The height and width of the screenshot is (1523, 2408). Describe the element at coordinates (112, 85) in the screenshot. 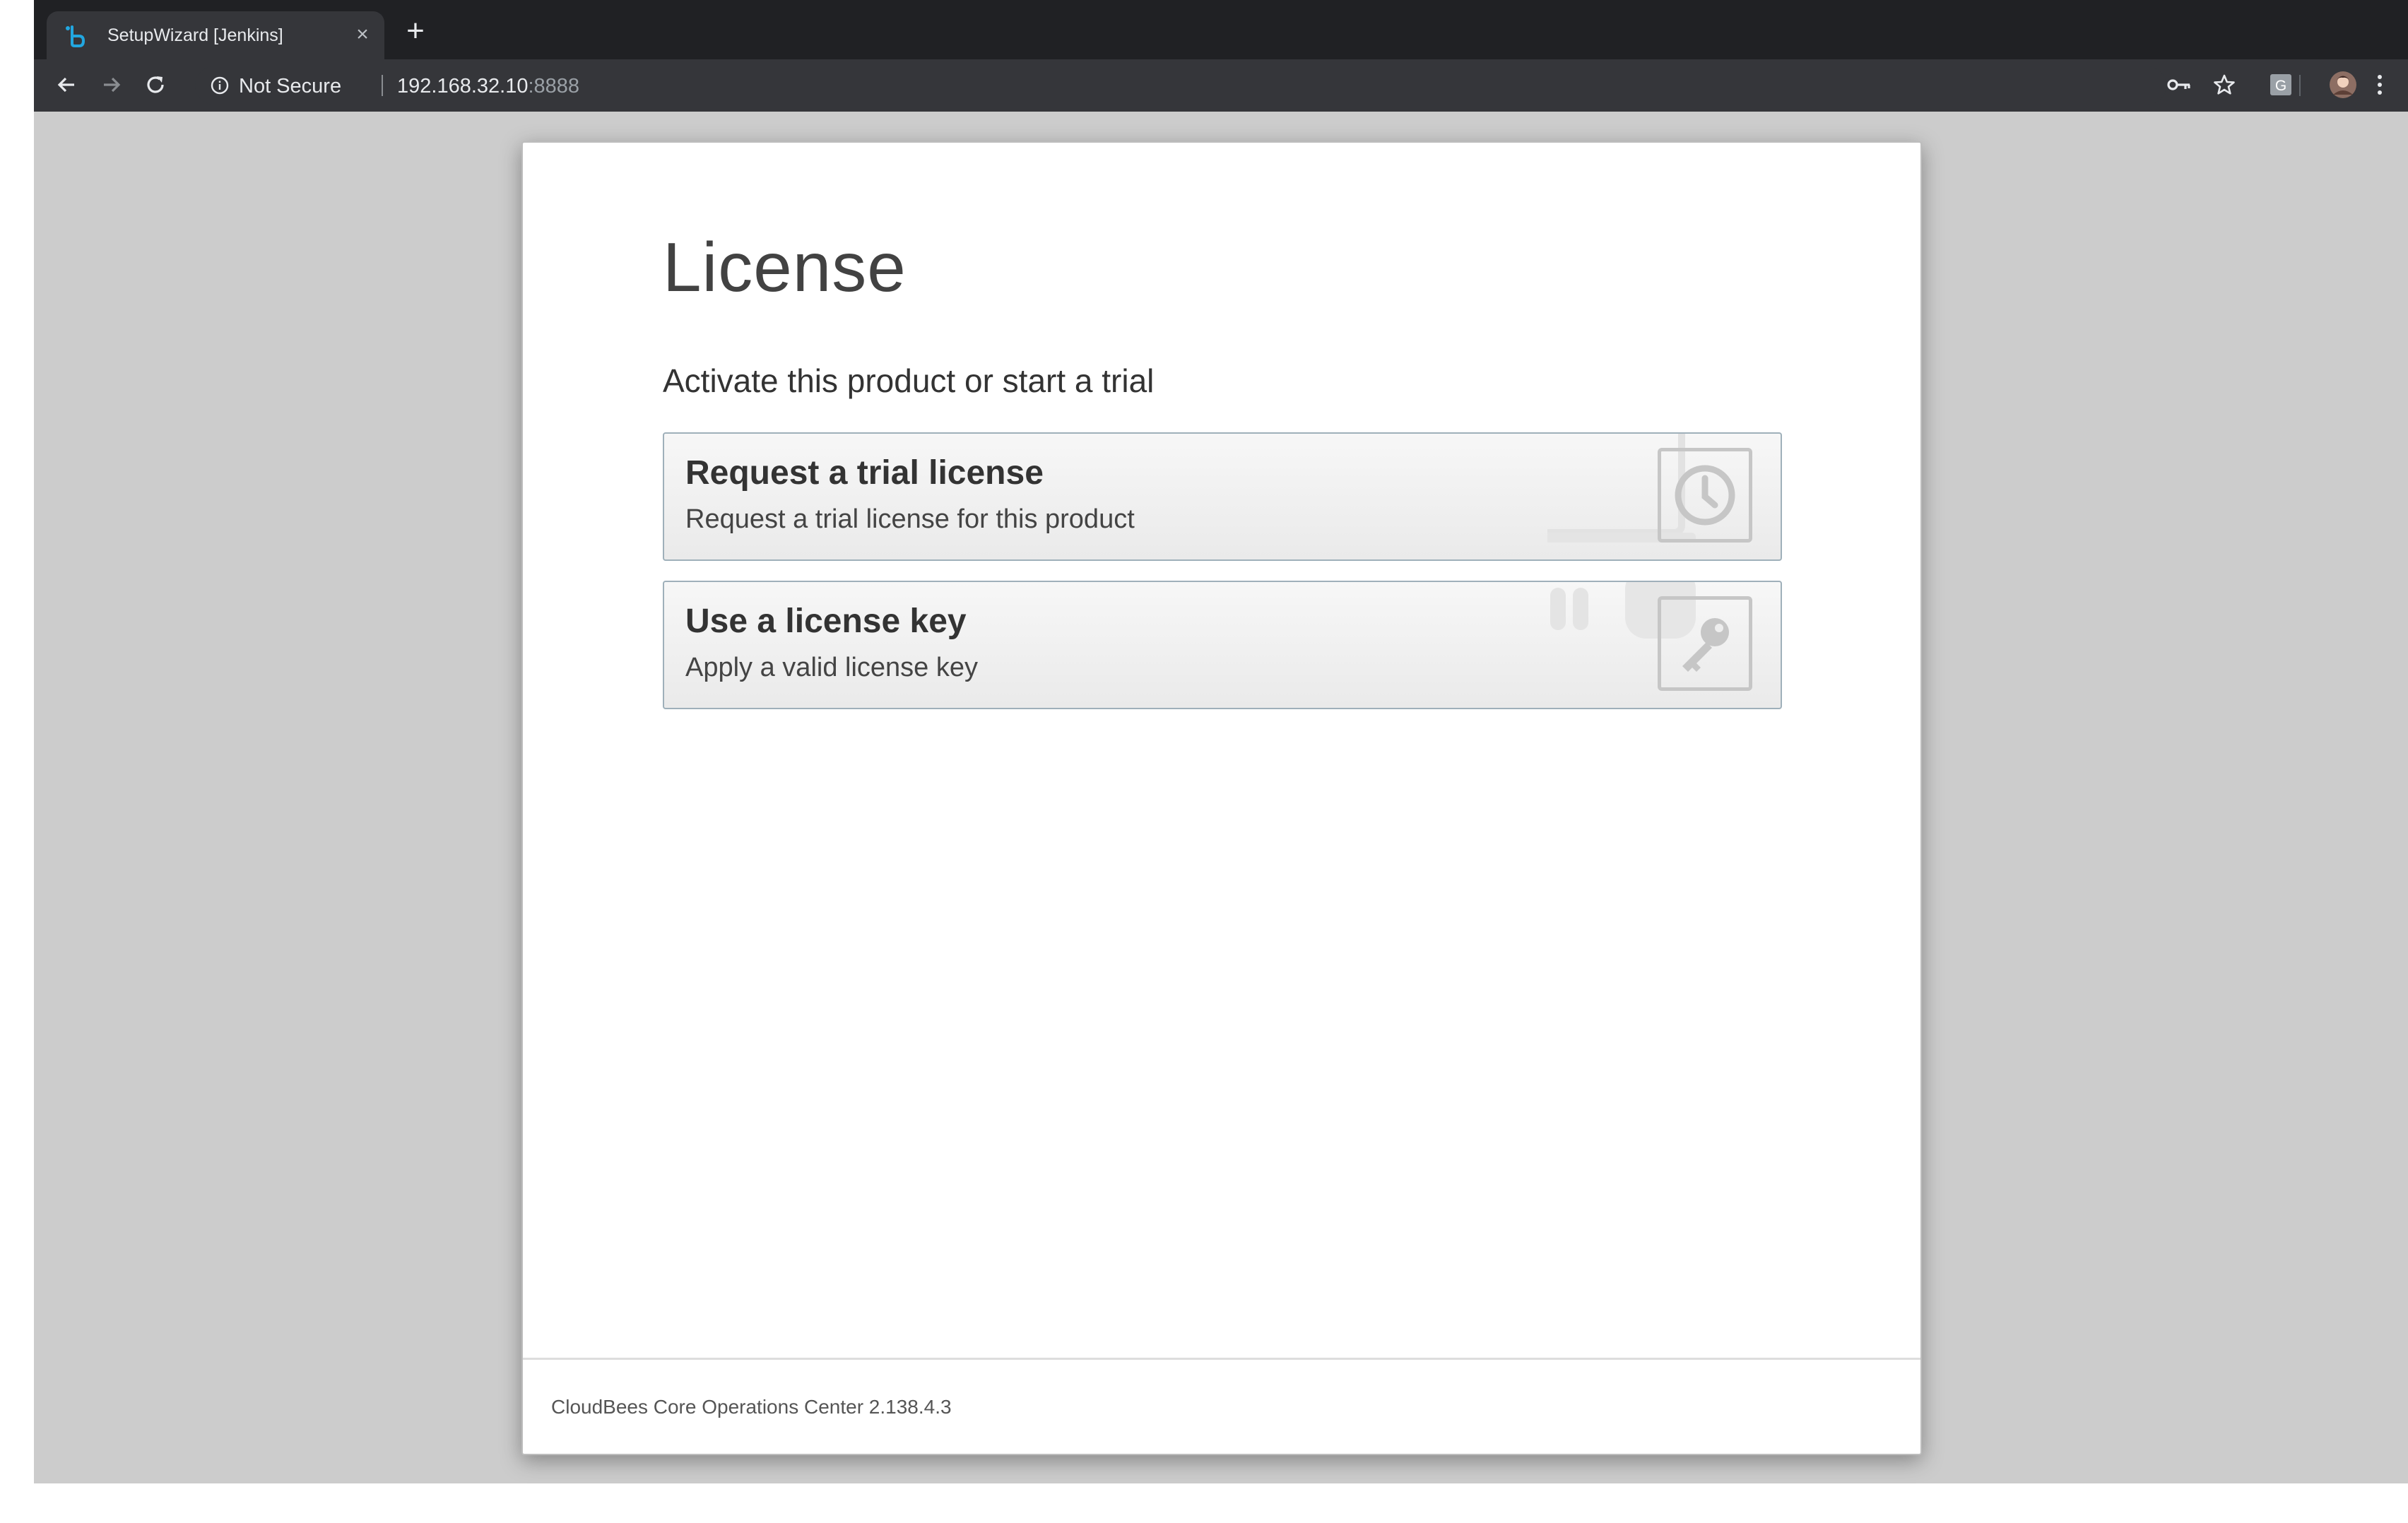

I see `forward-arrow-icon` at that location.